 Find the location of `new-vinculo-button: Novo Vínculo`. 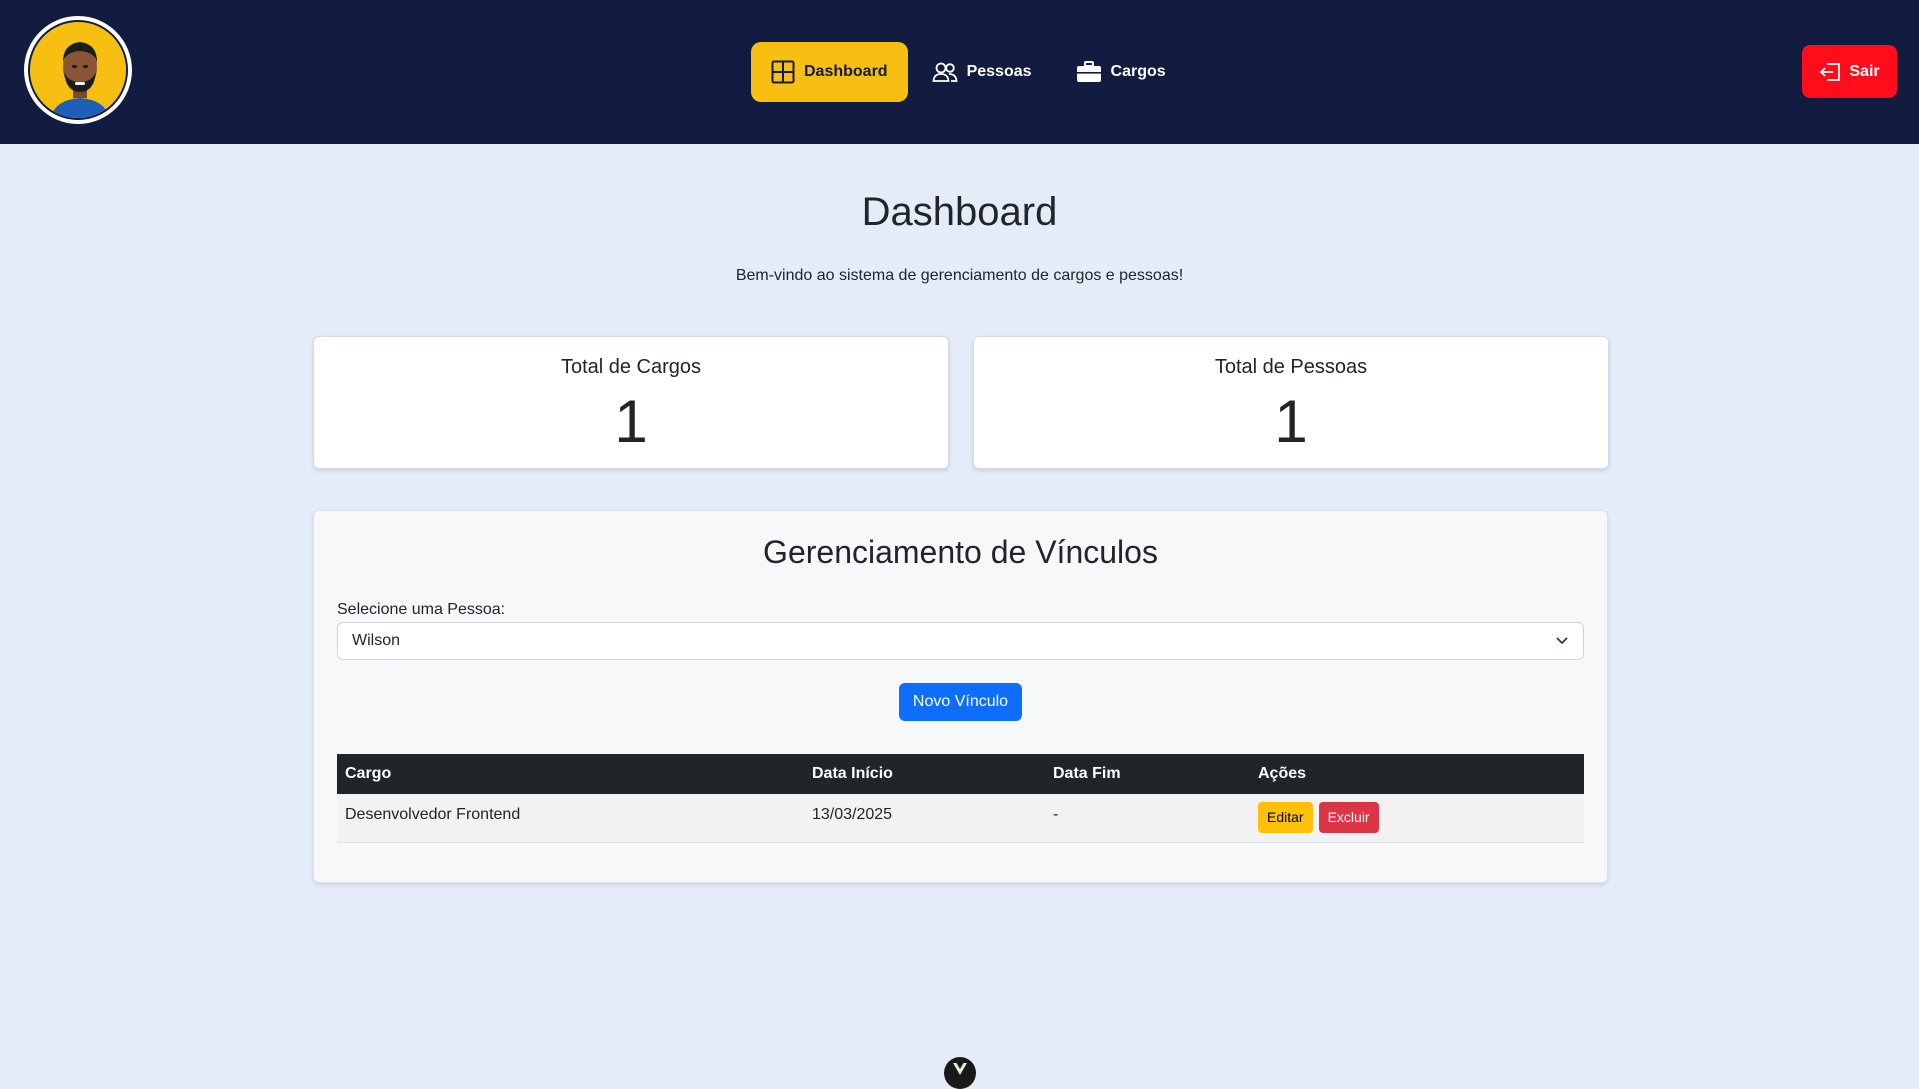

new-vinculo-button: Novo Vínculo is located at coordinates (960, 702).